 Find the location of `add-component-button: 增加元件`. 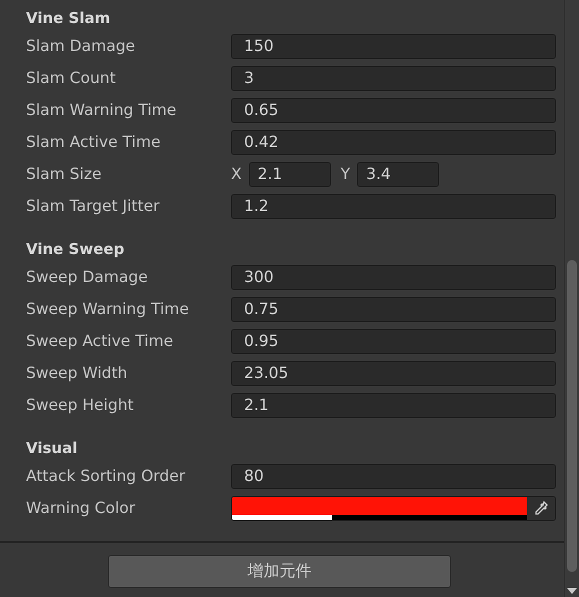

add-component-button: 增加元件 is located at coordinates (279, 571).